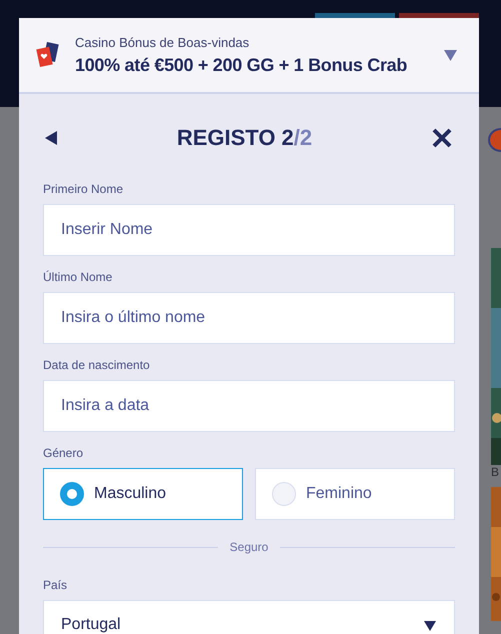 This screenshot has height=634, width=501. I want to click on divider-label: Seguro, so click(249, 547).